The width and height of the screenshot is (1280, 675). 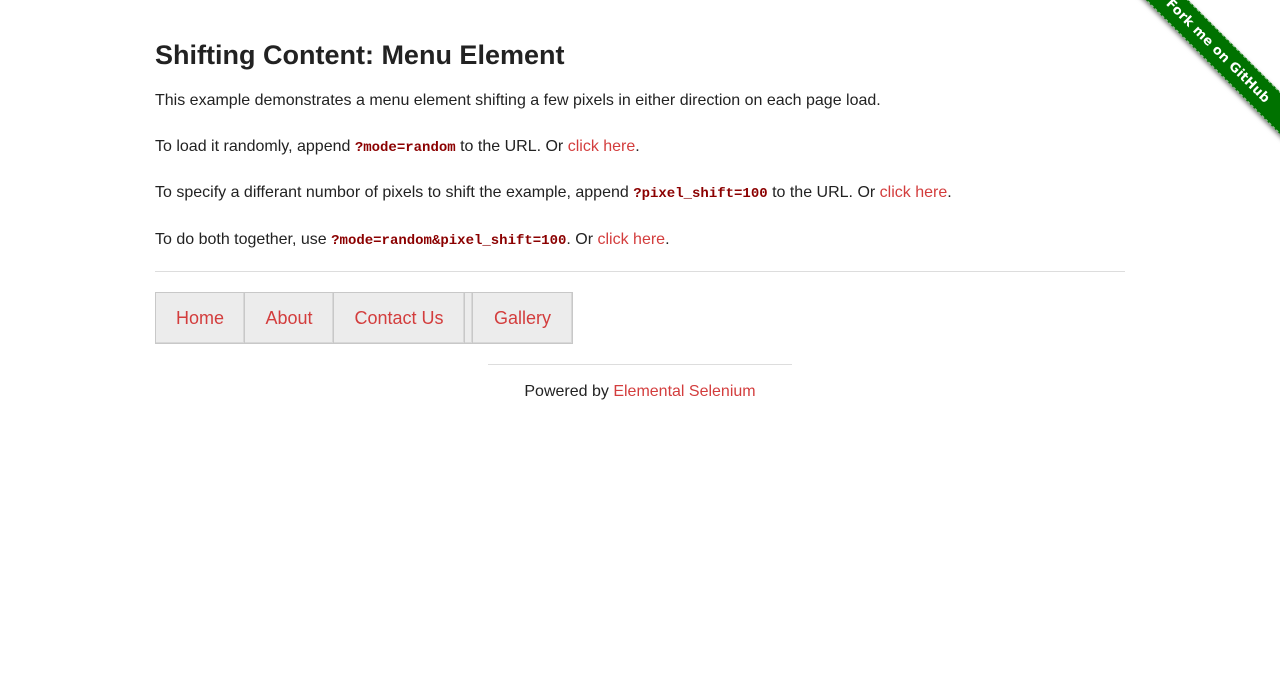 I want to click on menu-item-gallery: Gallery, so click(x=522, y=318).